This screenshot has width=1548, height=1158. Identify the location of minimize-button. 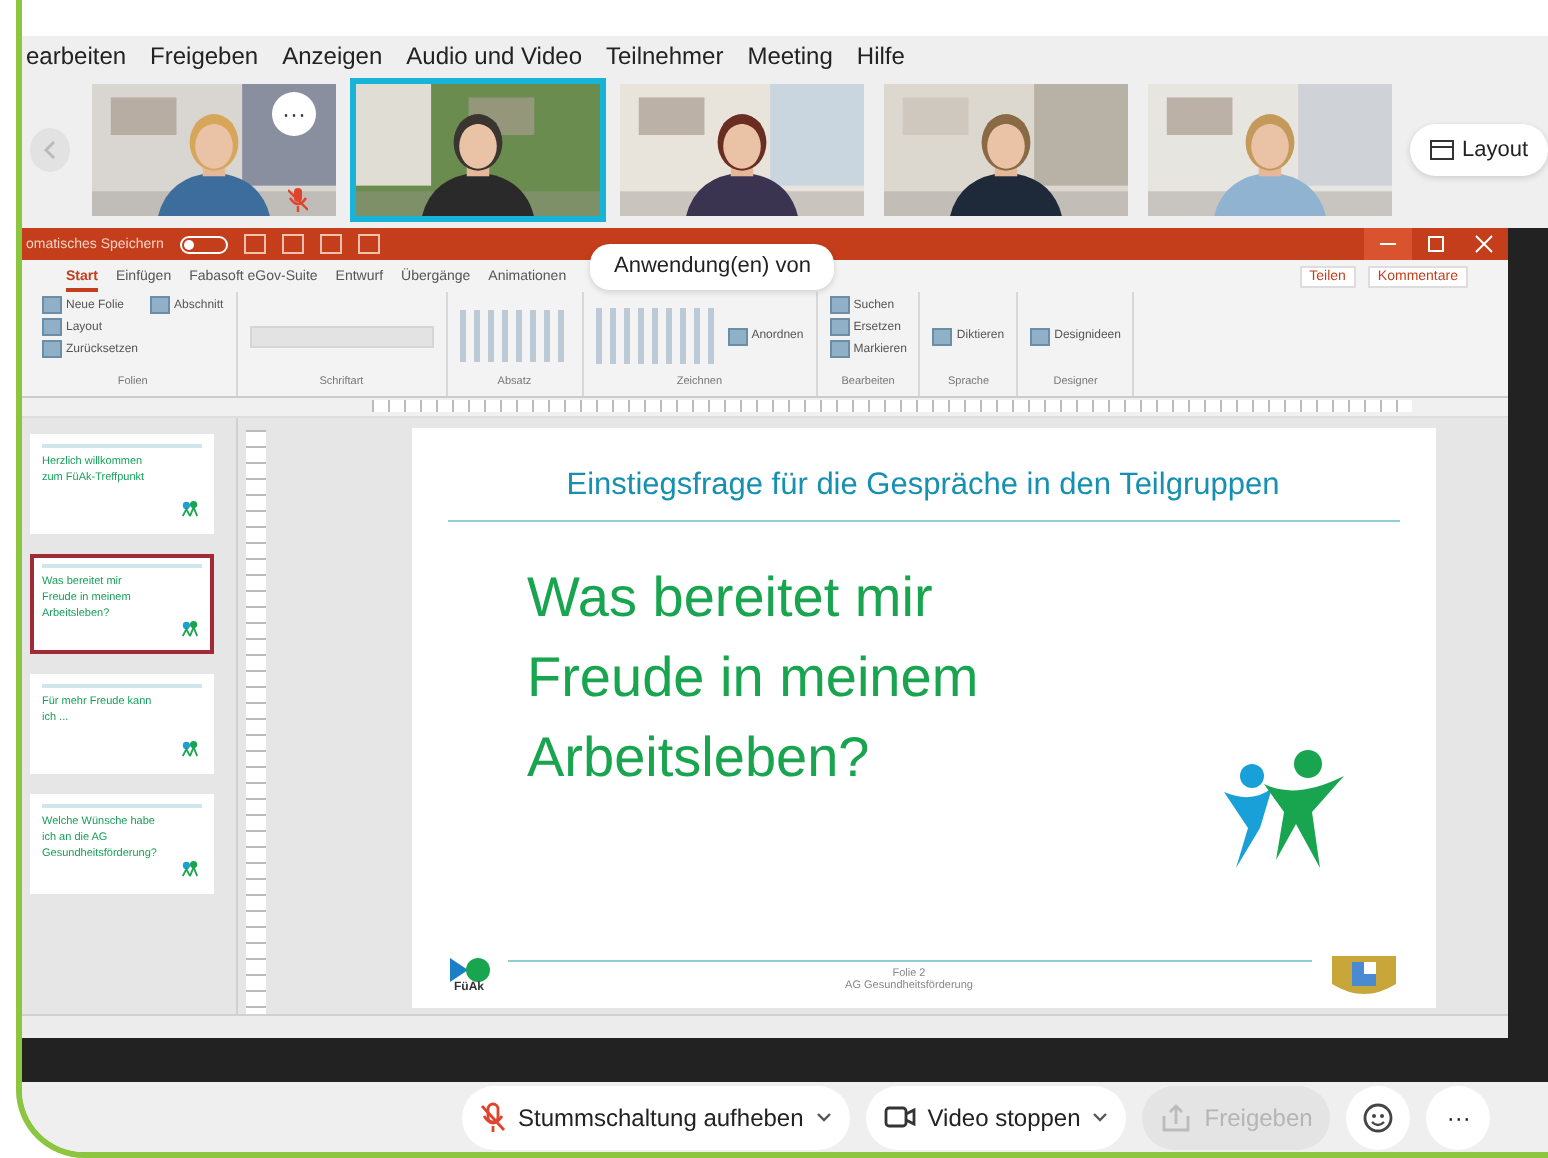
(1388, 244).